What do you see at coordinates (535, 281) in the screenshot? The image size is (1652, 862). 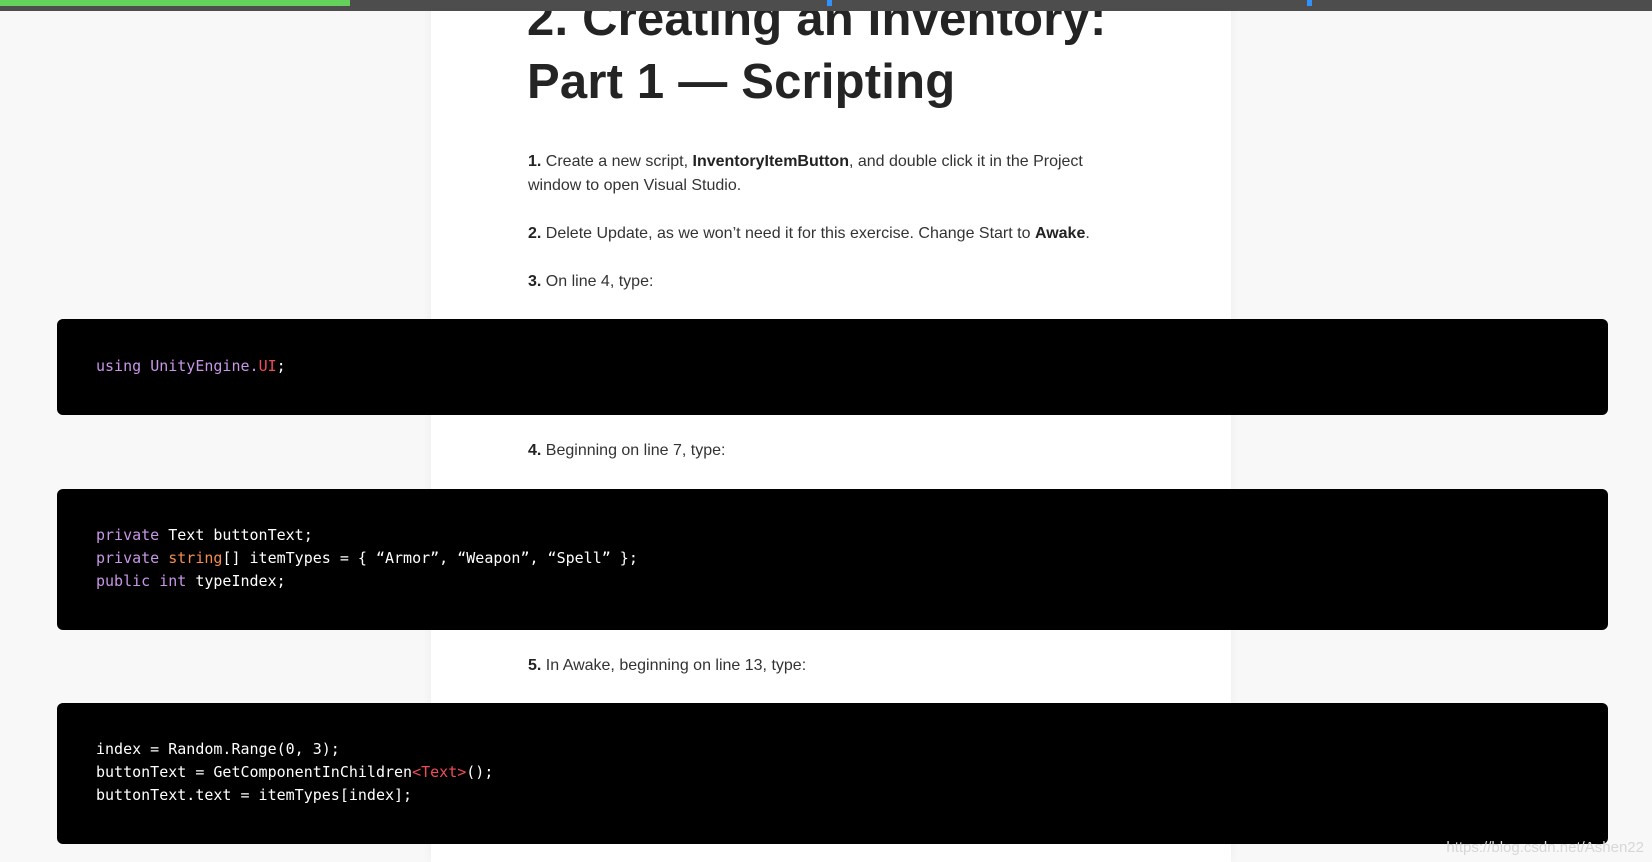 I see `step-number: 3.` at bounding box center [535, 281].